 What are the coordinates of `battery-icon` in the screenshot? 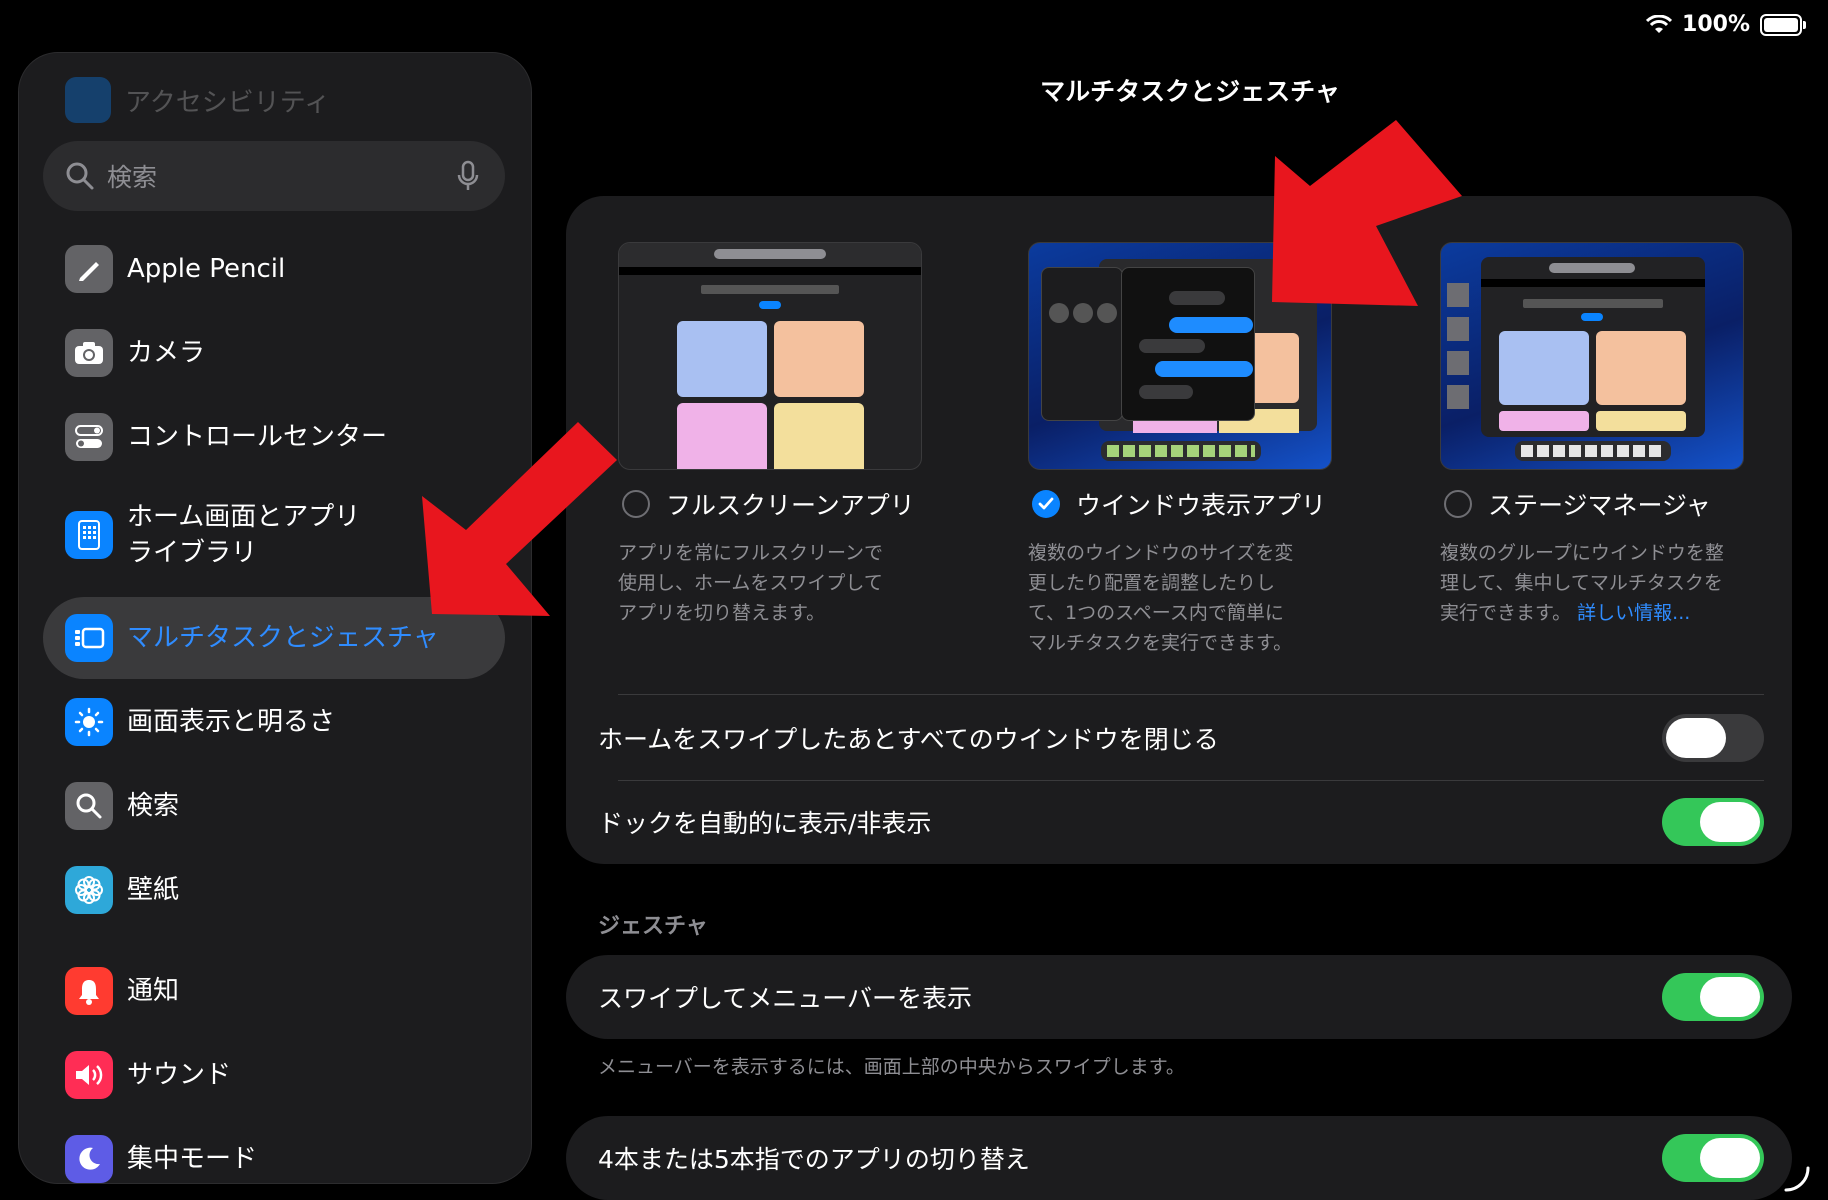 It's located at (1783, 24).